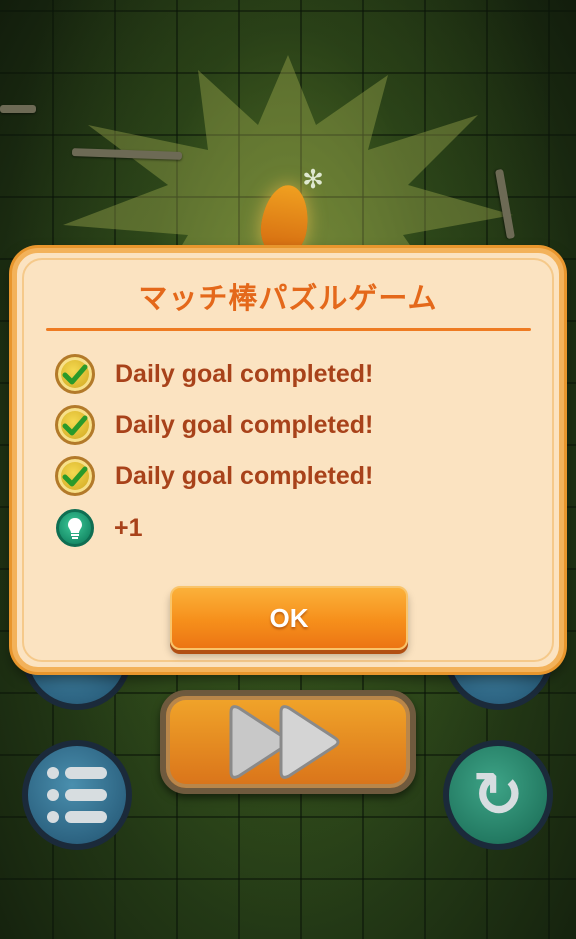 The height and width of the screenshot is (939, 576). What do you see at coordinates (288, 329) in the screenshot?
I see `title-divider` at bounding box center [288, 329].